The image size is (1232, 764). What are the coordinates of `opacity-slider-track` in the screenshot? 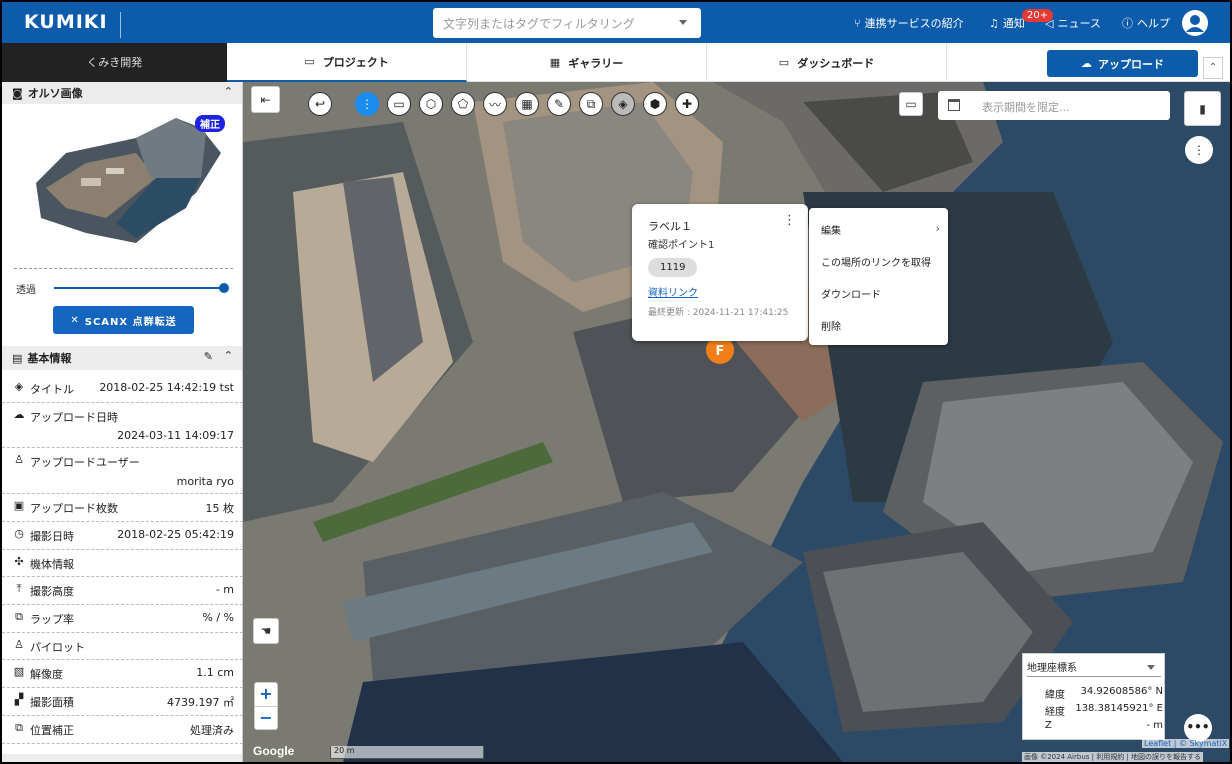 It's located at (139, 288).